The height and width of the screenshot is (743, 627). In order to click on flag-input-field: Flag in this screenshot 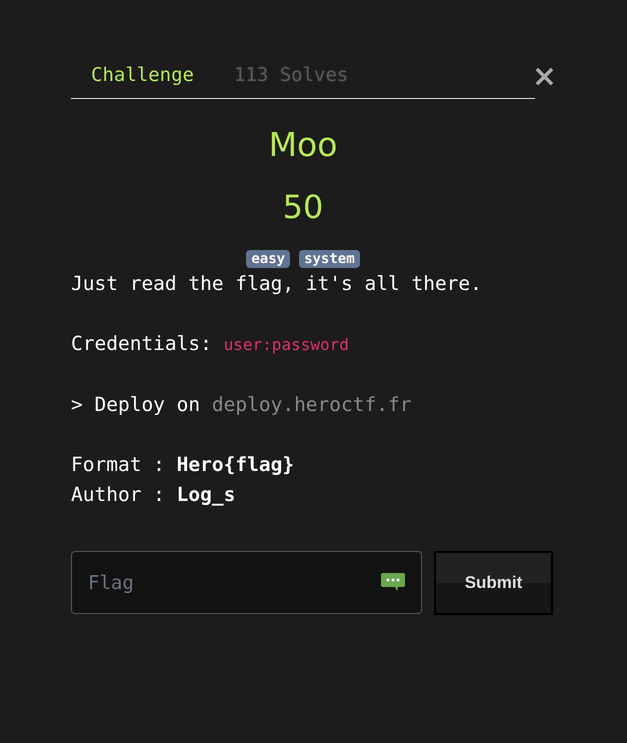, I will do `click(246, 582)`.